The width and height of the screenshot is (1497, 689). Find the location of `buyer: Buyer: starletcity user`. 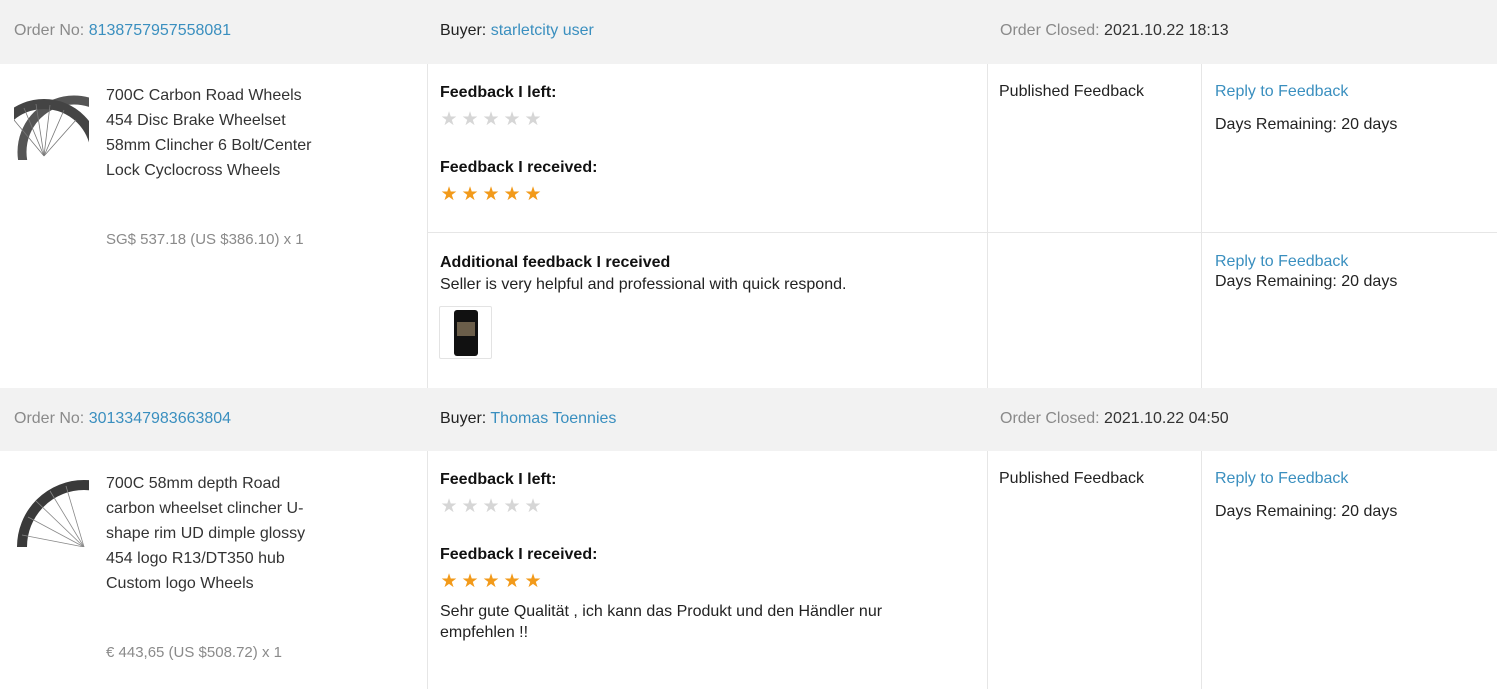

buyer: Buyer: starletcity user is located at coordinates (517, 31).